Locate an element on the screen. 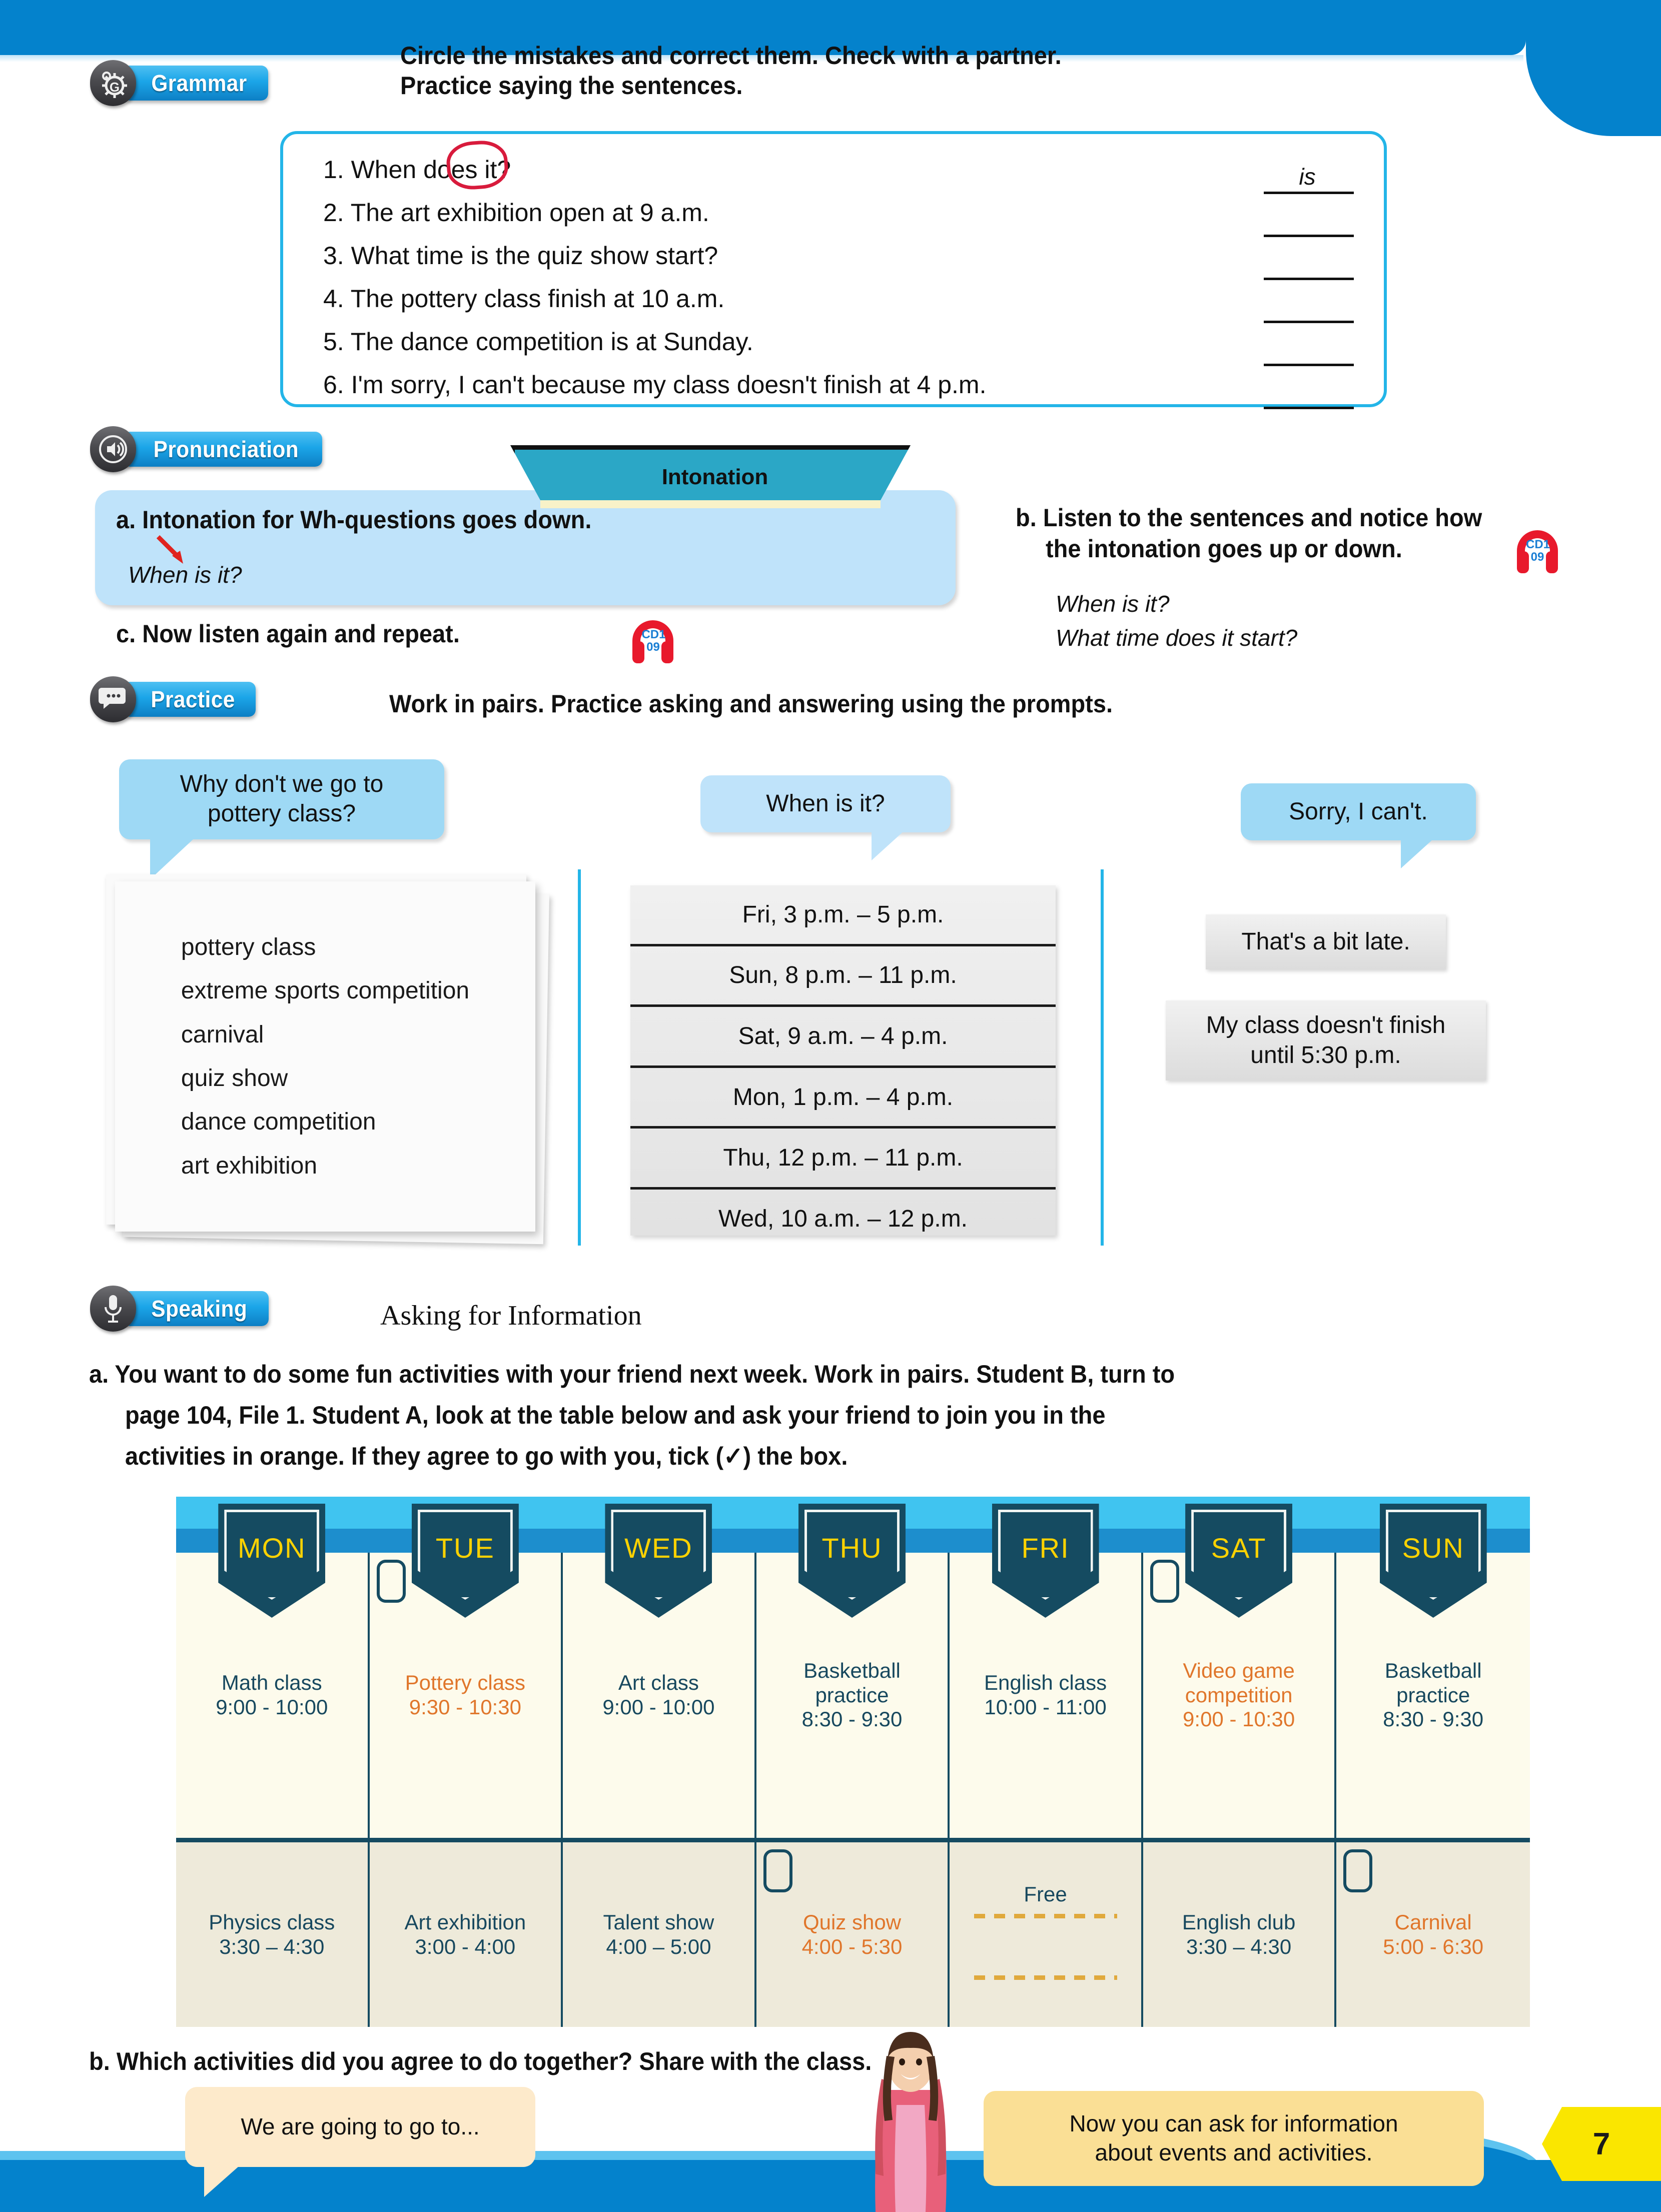 The width and height of the screenshot is (1661, 2212). pronunciation-b-example2: What time does it start? is located at coordinates (1177, 638).